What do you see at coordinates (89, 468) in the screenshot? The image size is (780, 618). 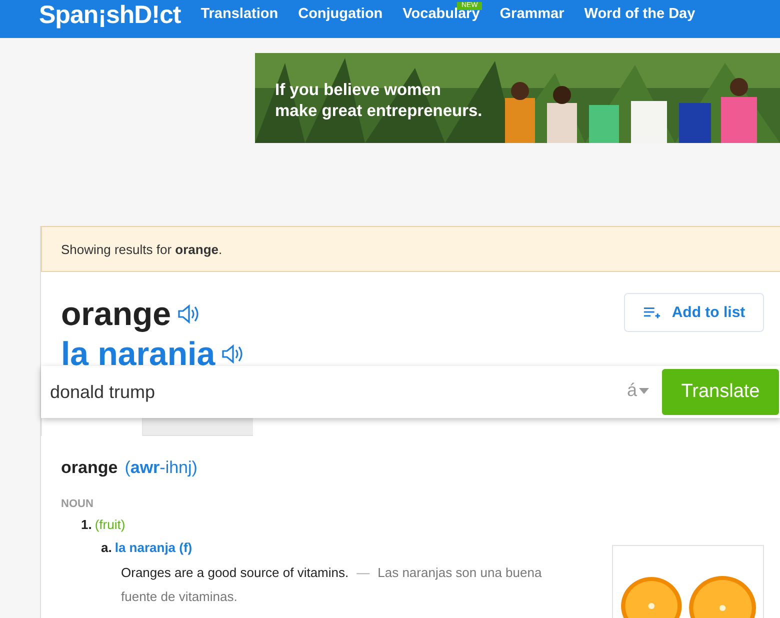 I see `entry-word: orange` at bounding box center [89, 468].